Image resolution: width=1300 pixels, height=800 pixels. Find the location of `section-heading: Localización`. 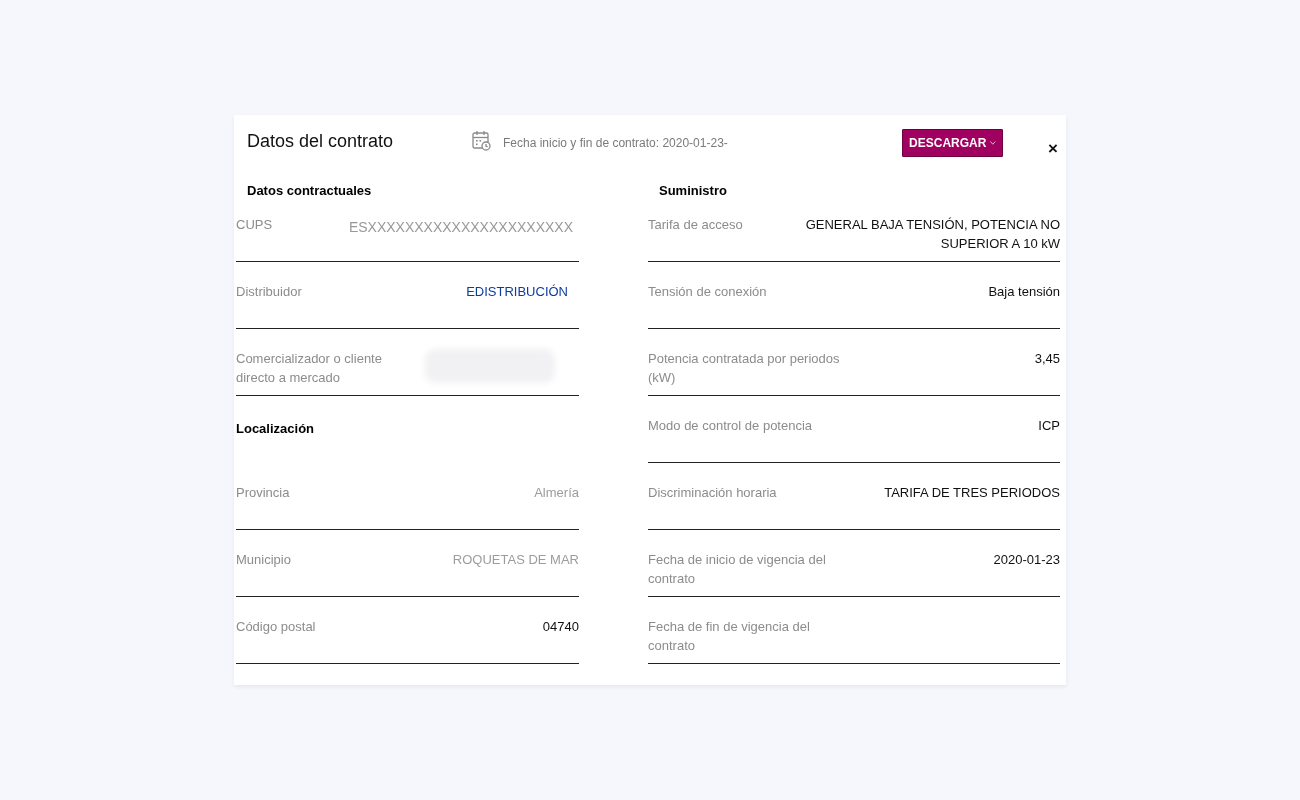

section-heading: Localización is located at coordinates (275, 428).